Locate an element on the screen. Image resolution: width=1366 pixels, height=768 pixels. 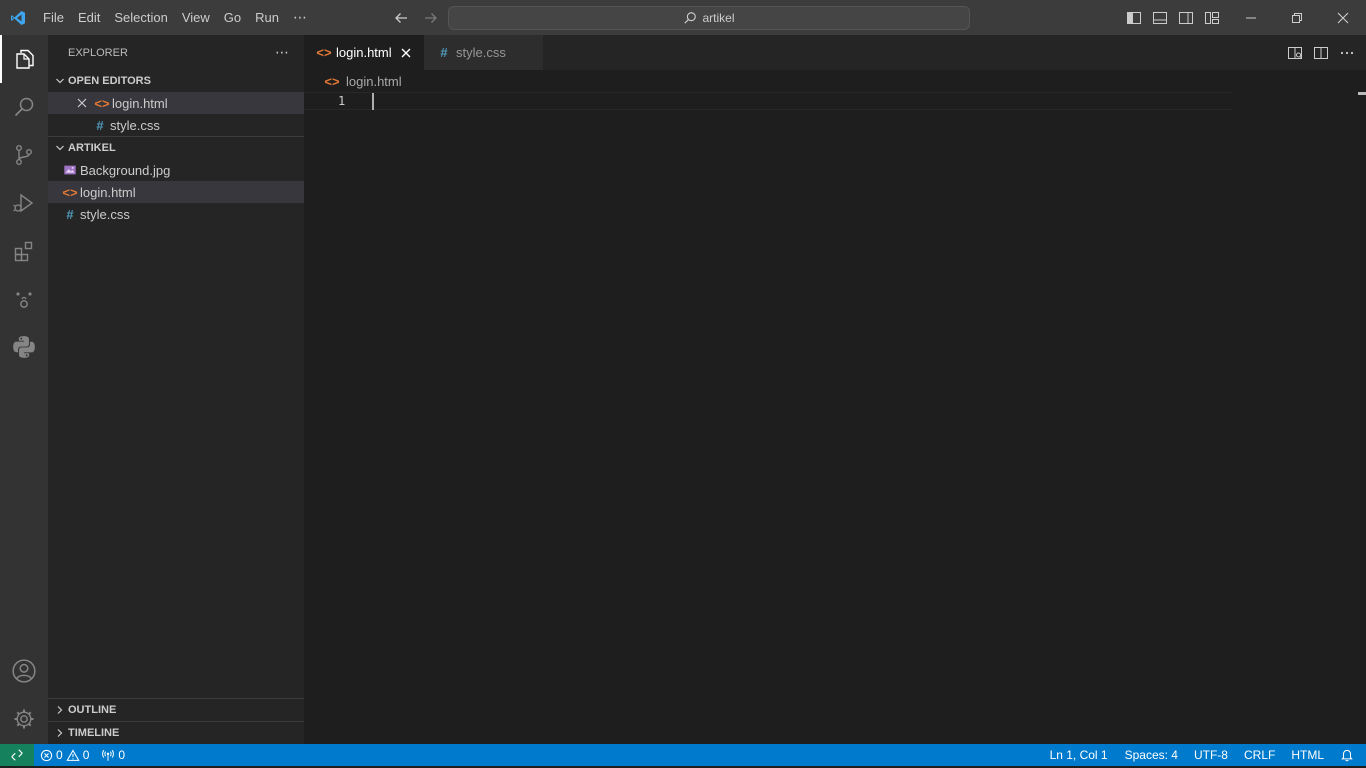
file-item-login-html: <> login.html is located at coordinates (176, 192).